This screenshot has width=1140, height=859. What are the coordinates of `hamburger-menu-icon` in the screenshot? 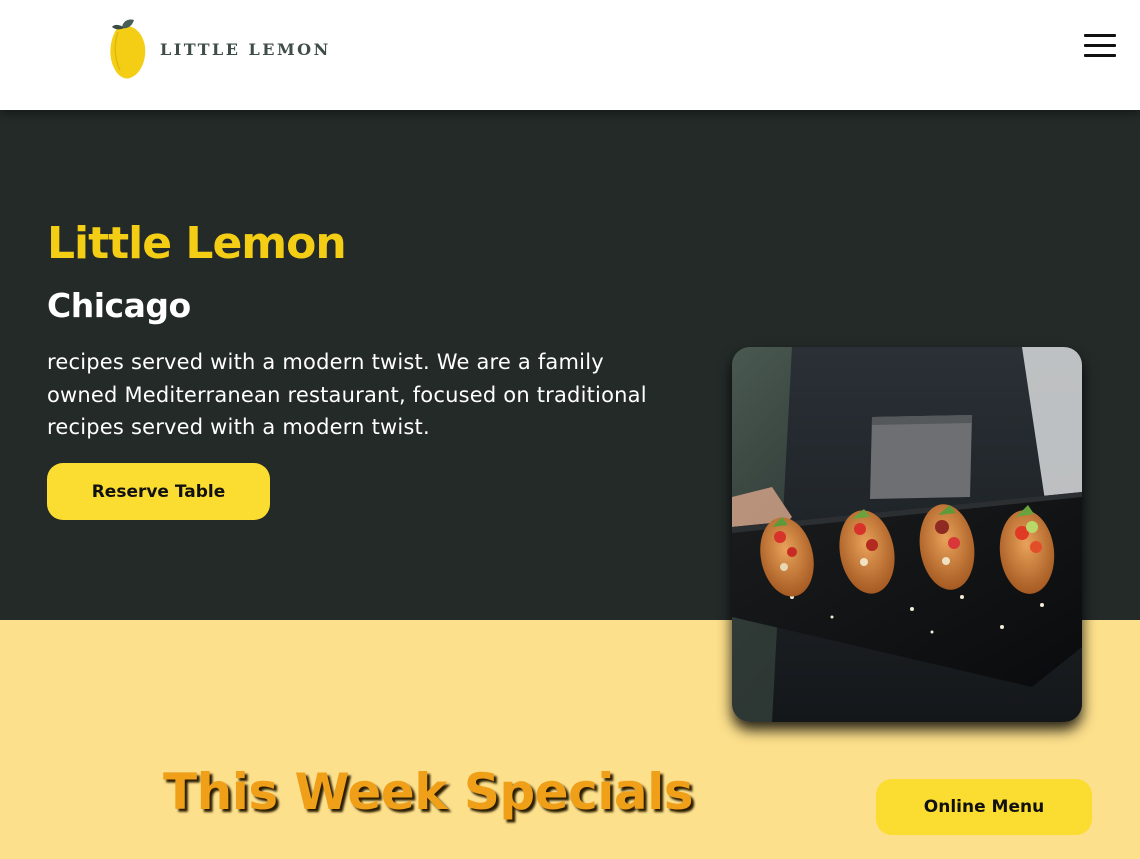 It's located at (1101, 47).